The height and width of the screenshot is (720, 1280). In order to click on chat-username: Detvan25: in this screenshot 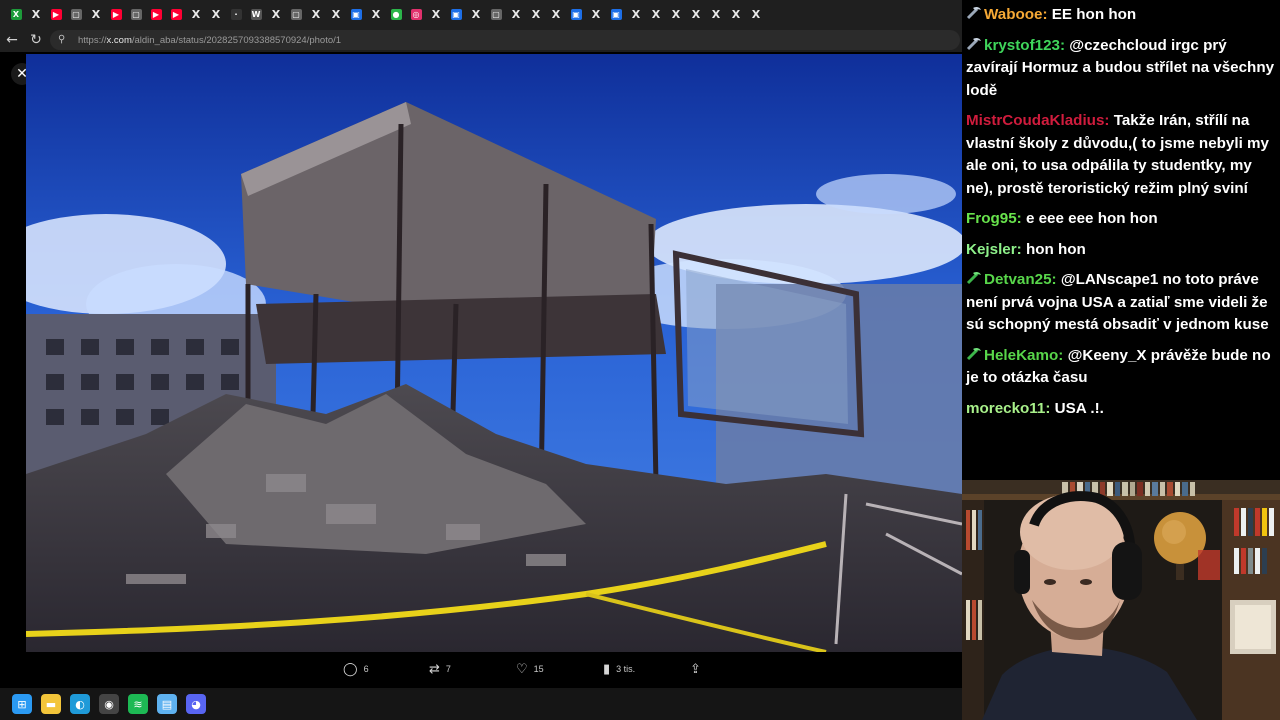, I will do `click(1020, 279)`.